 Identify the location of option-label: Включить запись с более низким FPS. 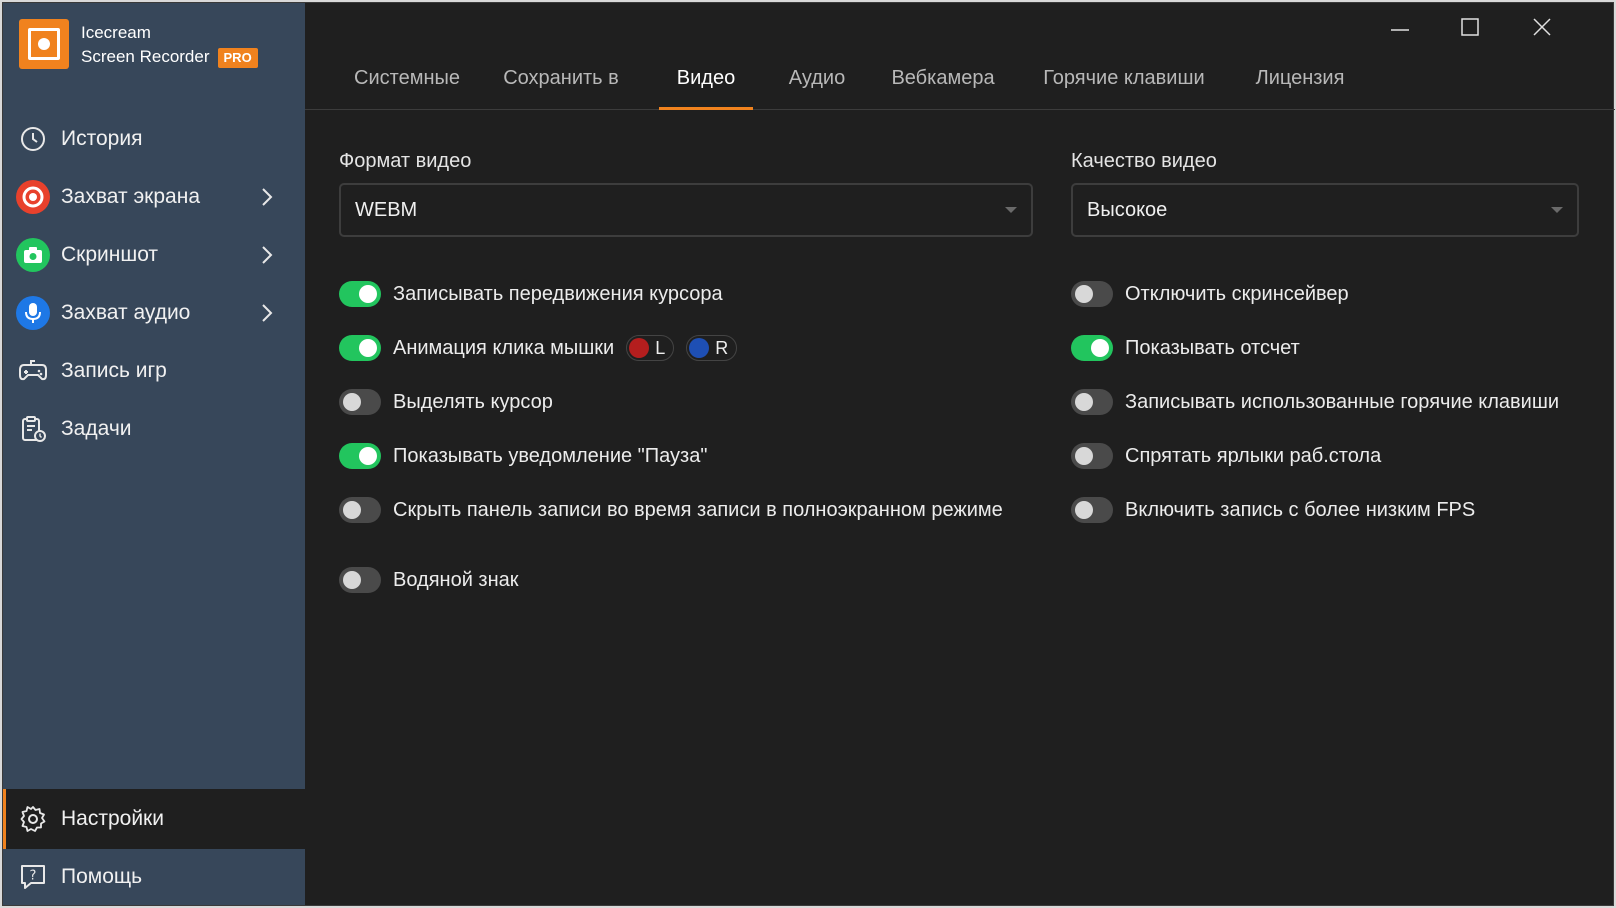
(1300, 509).